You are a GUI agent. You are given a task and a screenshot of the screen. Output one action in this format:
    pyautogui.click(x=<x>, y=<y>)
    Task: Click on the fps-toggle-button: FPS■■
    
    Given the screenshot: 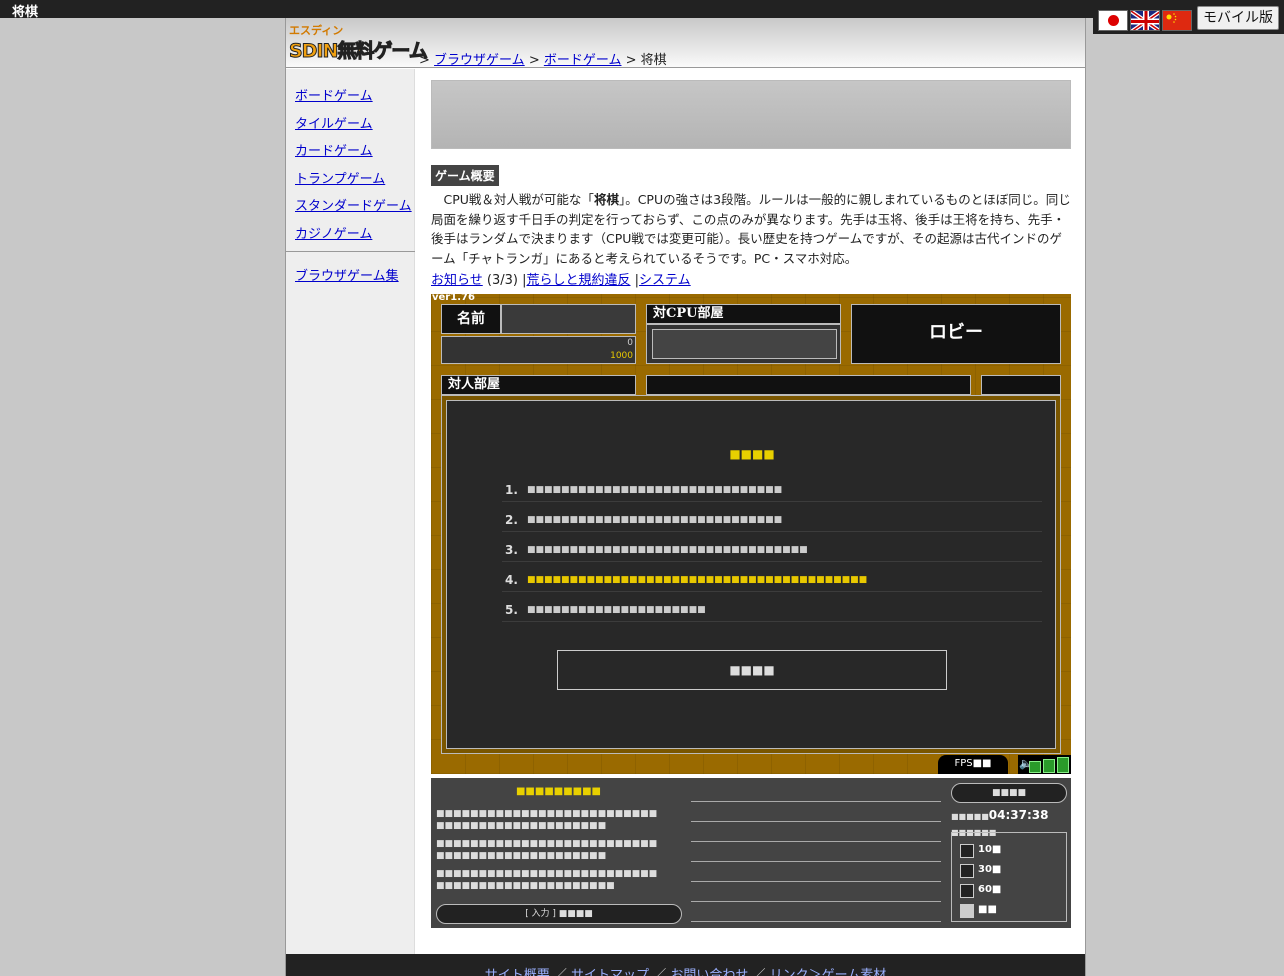 What is the action you would take?
    pyautogui.click(x=973, y=764)
    